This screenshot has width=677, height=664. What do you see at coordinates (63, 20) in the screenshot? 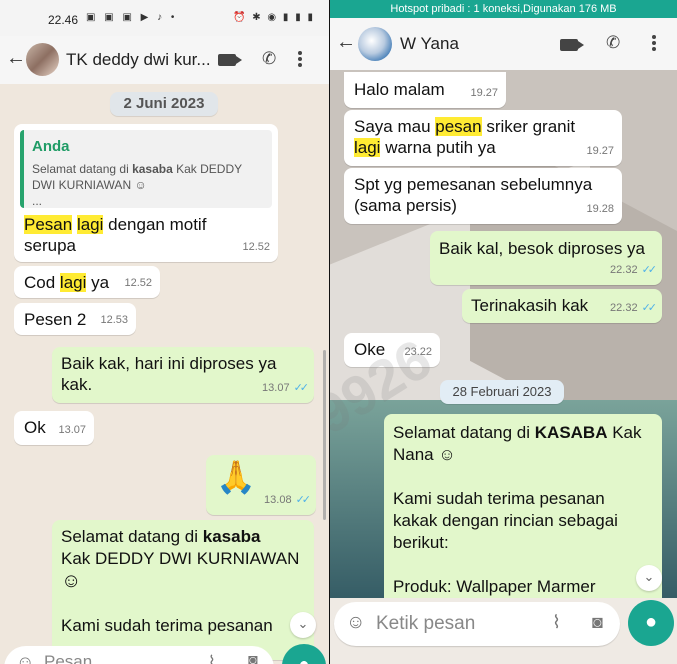
I see `status-time: 22.46` at bounding box center [63, 20].